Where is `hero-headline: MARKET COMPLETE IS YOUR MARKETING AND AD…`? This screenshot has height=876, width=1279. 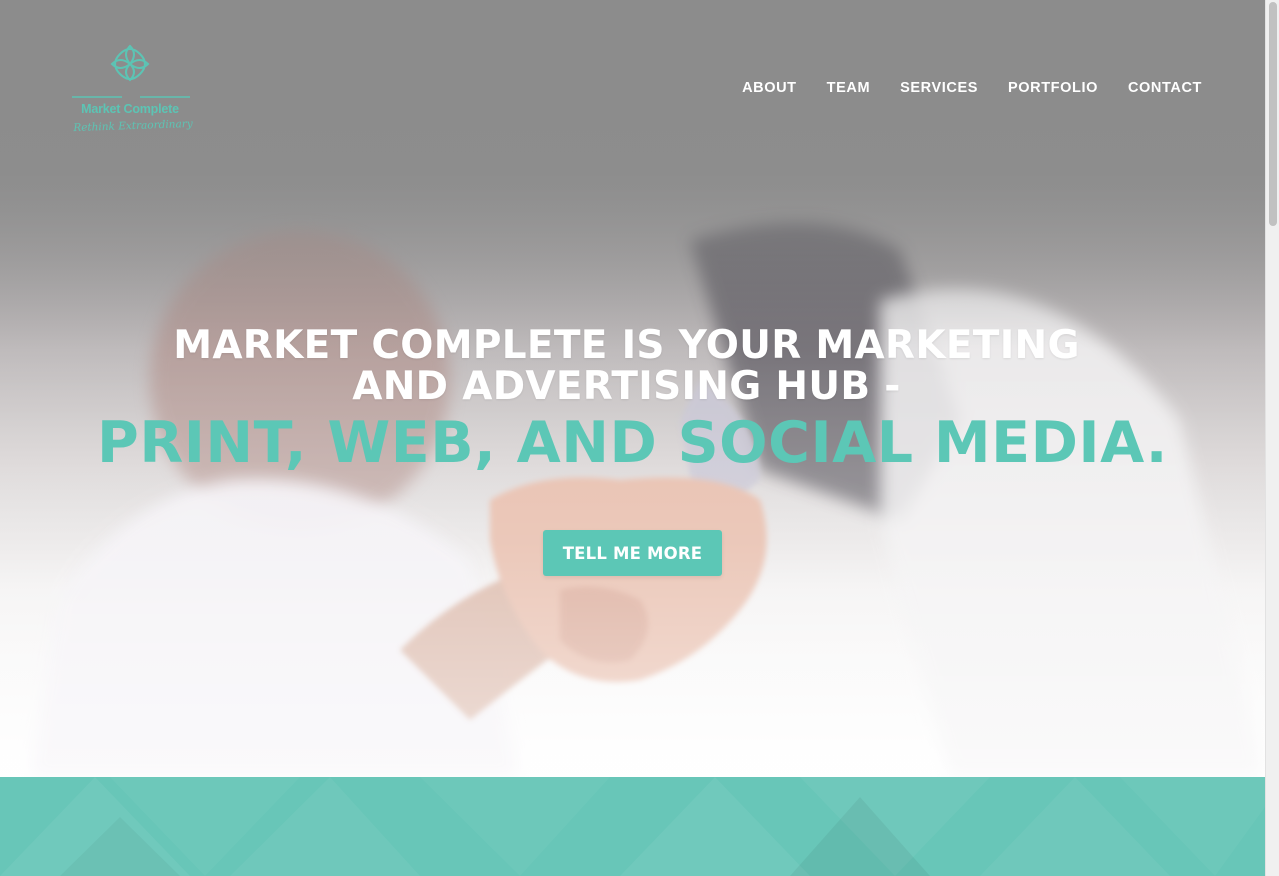 hero-headline: MARKET COMPLETE IS YOUR MARKETING AND AD… is located at coordinates (626, 366).